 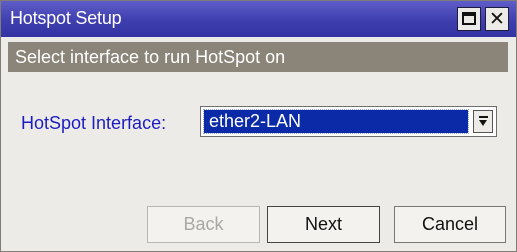 I want to click on maximize-icon, so click(x=469, y=18).